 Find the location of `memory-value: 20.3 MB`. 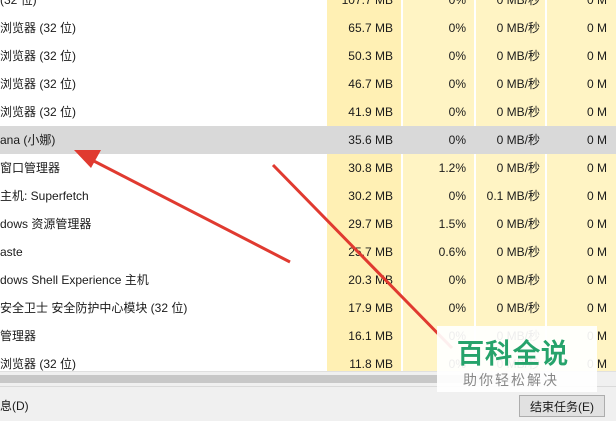

memory-value: 20.3 MB is located at coordinates (370, 280).